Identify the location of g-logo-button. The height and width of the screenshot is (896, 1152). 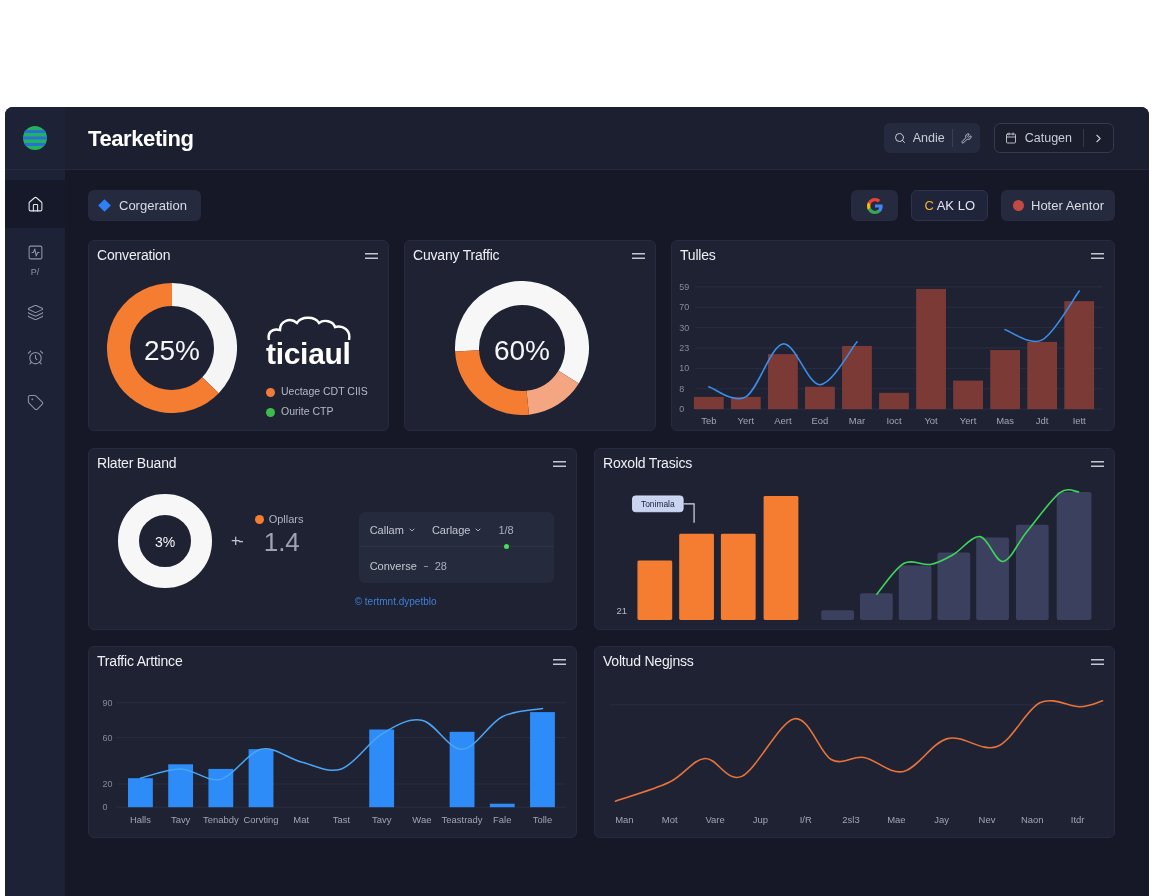
(875, 205).